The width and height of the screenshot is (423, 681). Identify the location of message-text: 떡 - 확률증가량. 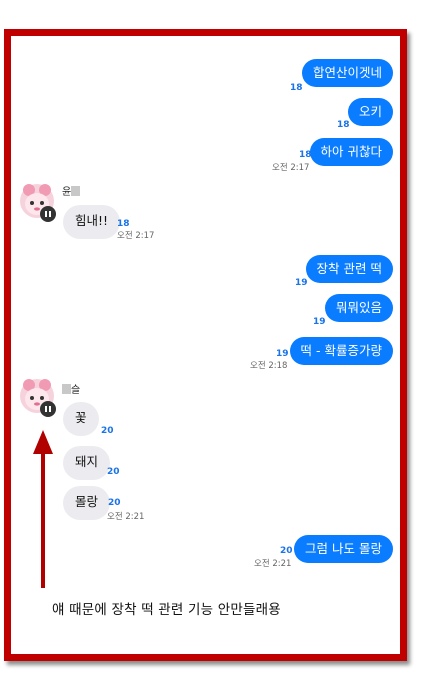
(341, 350).